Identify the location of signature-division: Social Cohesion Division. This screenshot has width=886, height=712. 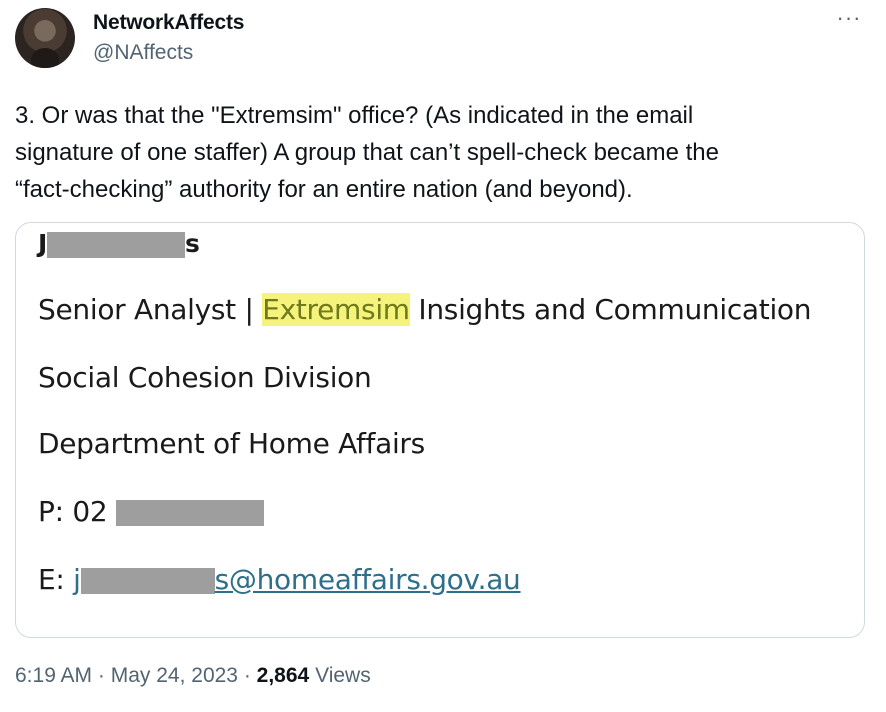
(205, 377).